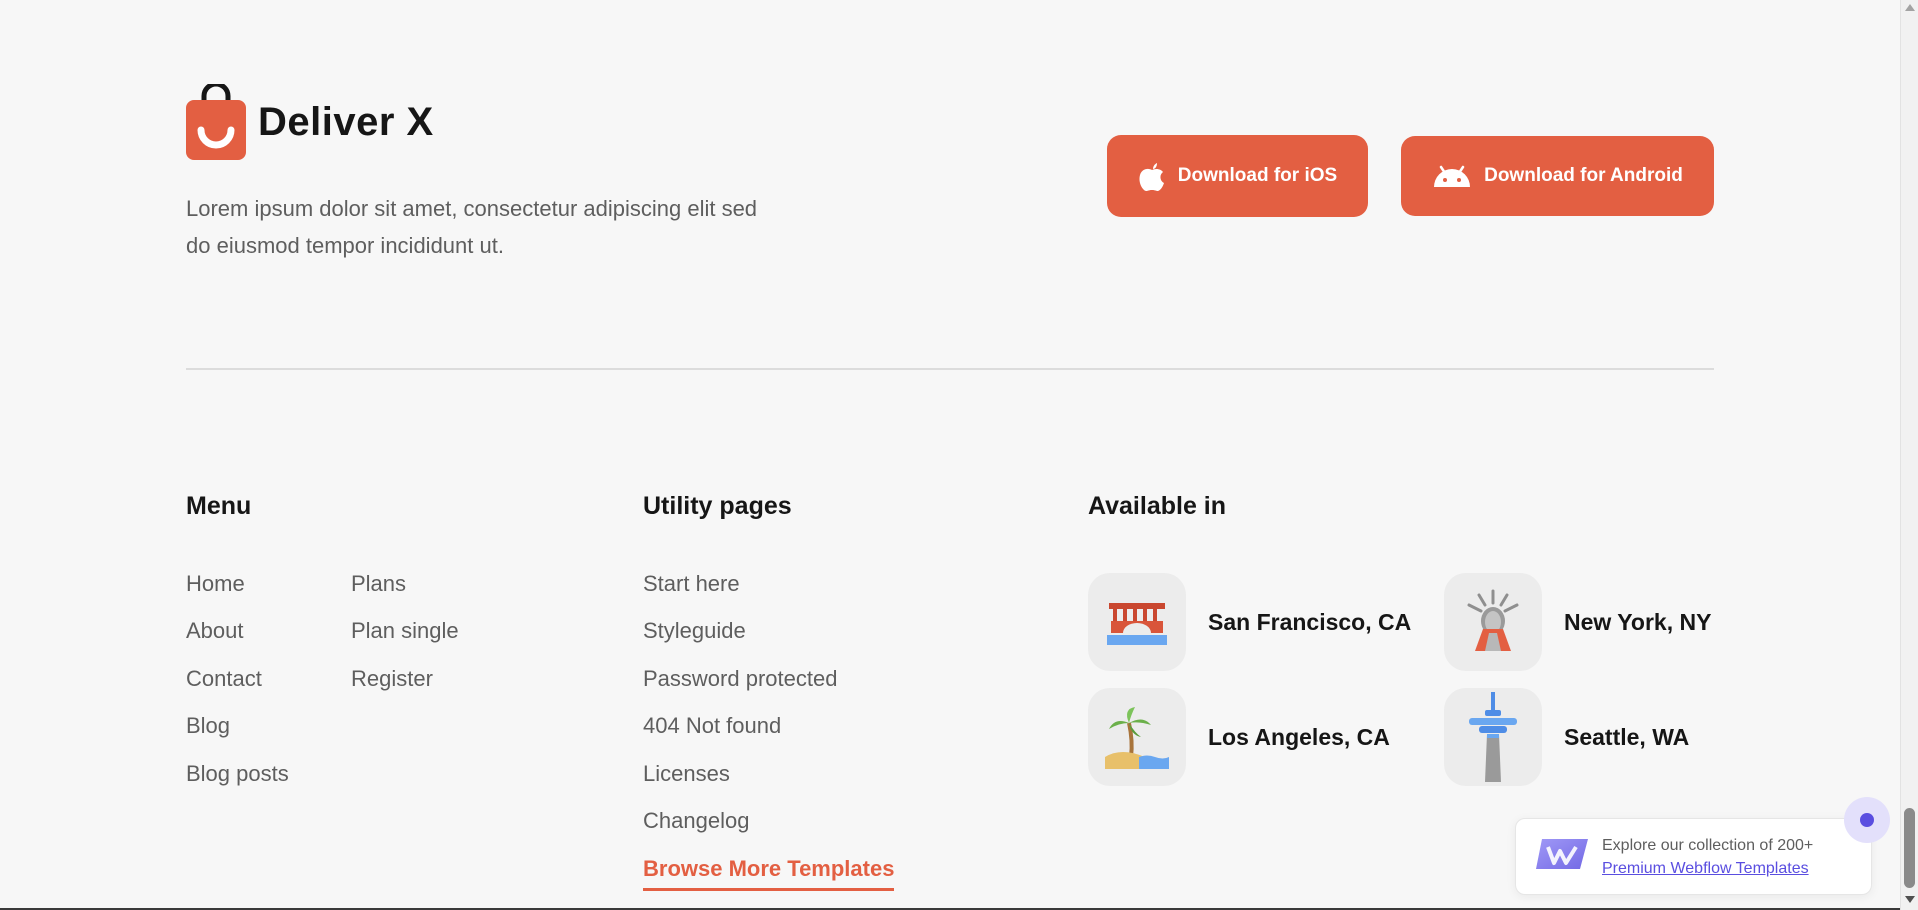  Describe the element at coordinates (1137, 622) in the screenshot. I see `golden-gate-bridge-icon` at that location.